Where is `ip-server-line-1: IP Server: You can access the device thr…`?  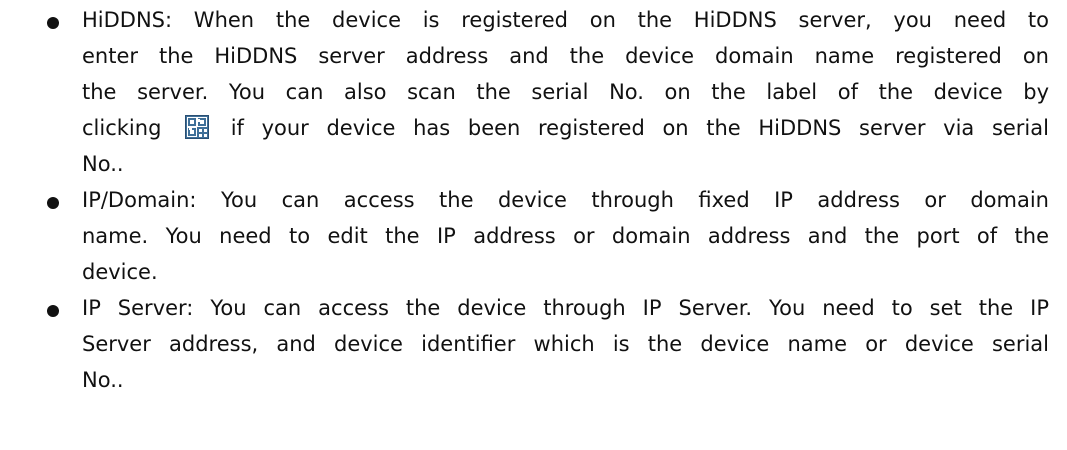
ip-server-line-1: IP Server: You can access the device thr… is located at coordinates (565, 308).